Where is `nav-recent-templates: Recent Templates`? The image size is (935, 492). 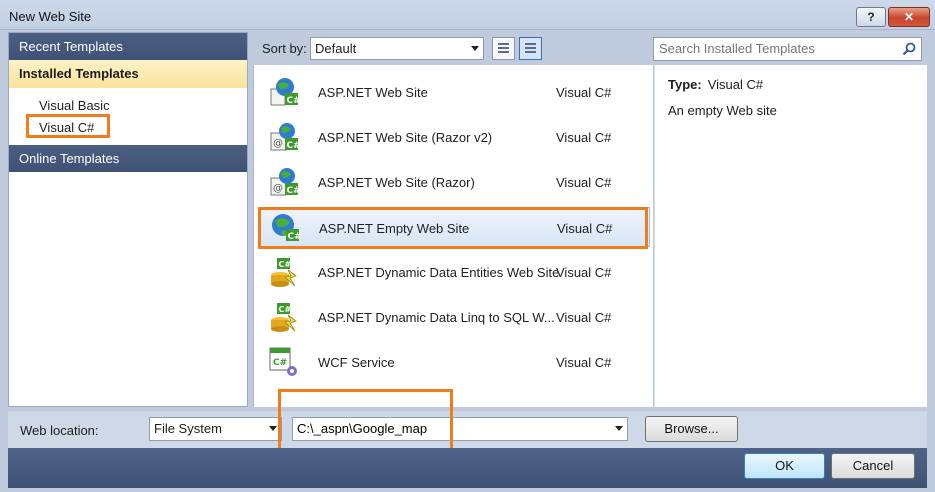 nav-recent-templates: Recent Templates is located at coordinates (128, 46).